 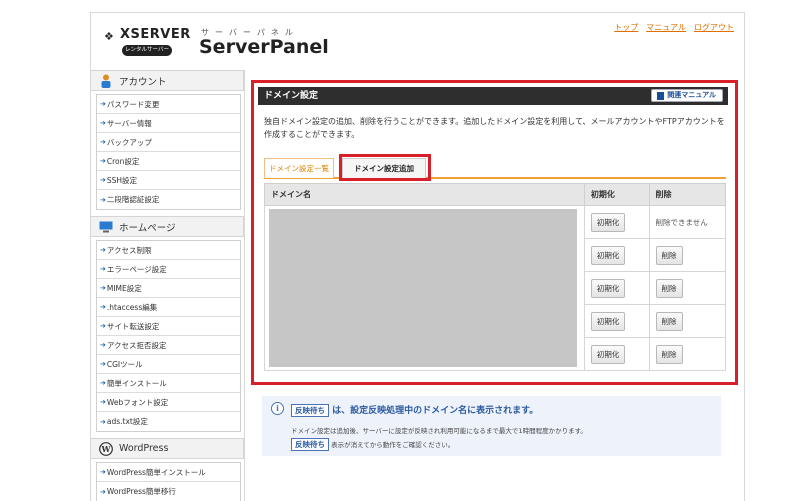 I want to click on notice-headline: 反映待ち は、設定反映処理中のドメイン名に表示されます。, so click(x=414, y=410).